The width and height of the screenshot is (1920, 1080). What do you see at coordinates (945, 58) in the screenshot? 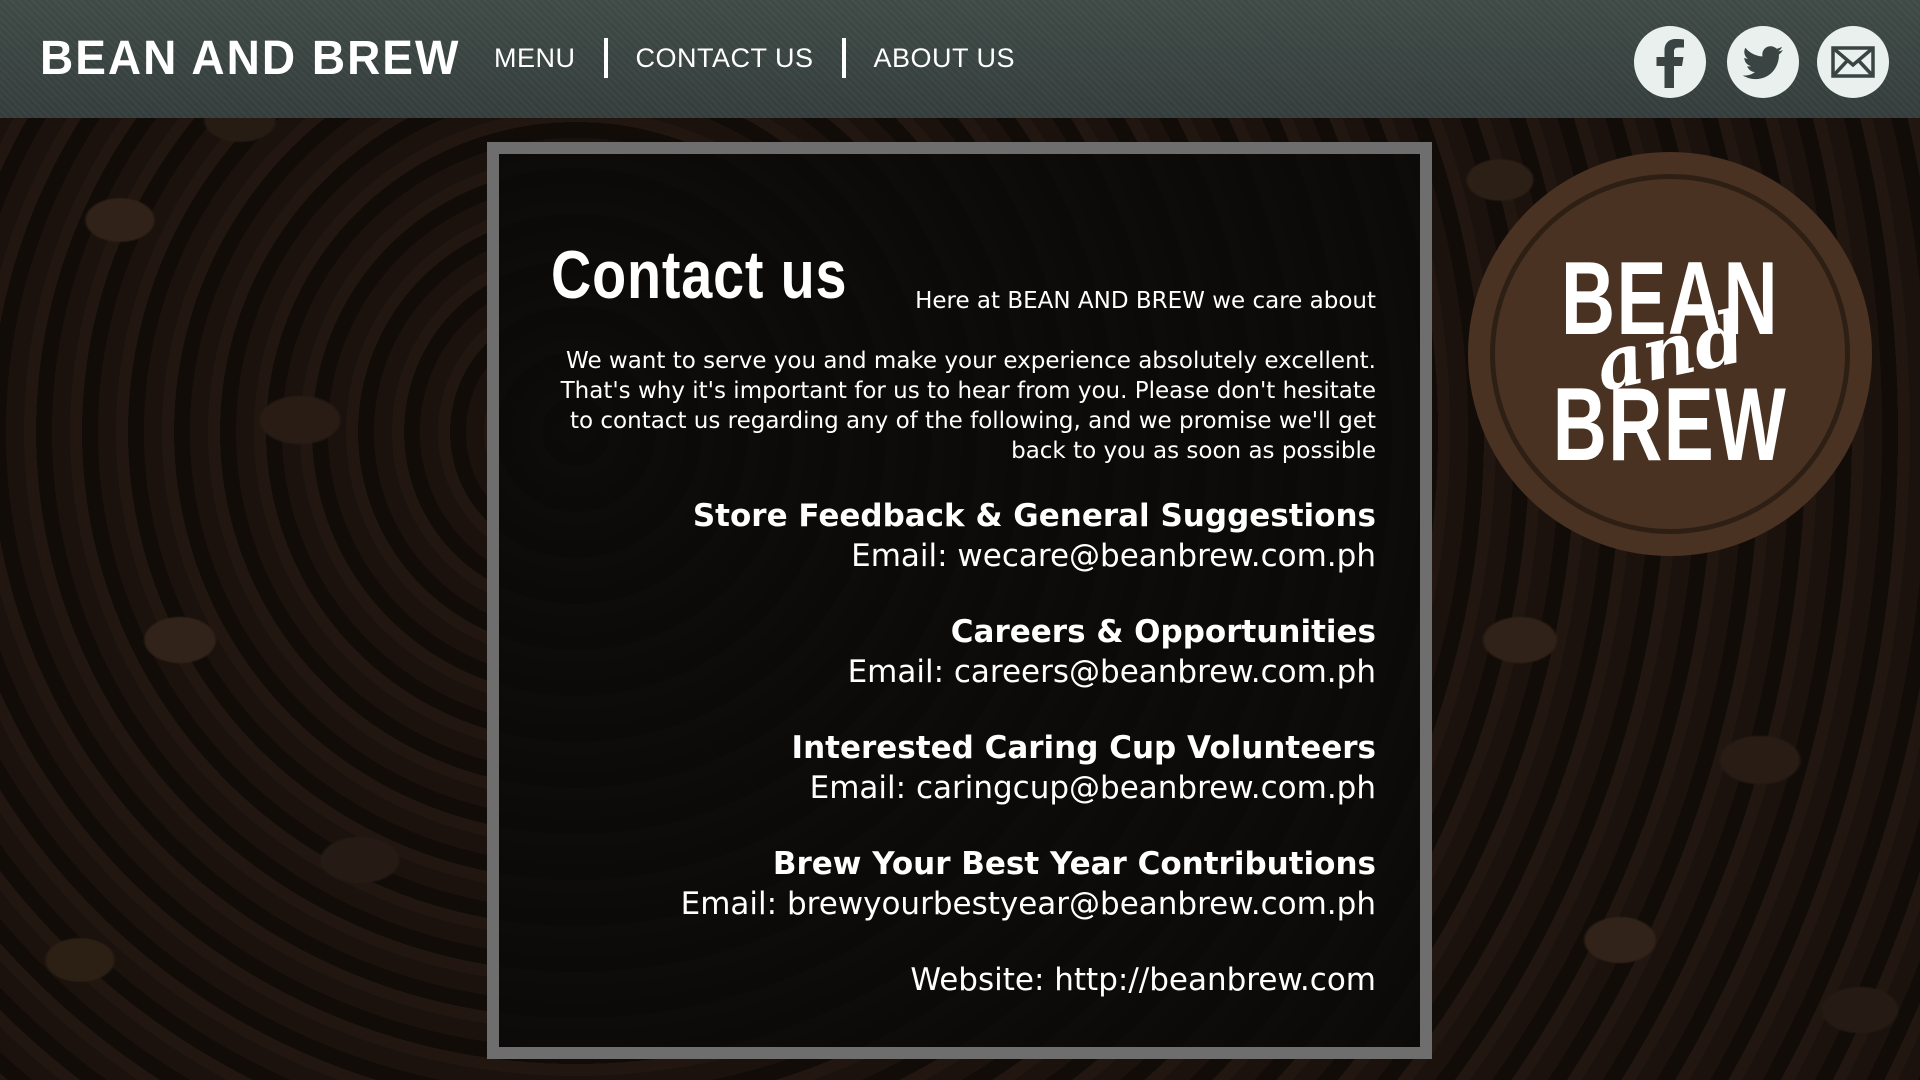
I see `nav-about-link: ABOUT US` at bounding box center [945, 58].